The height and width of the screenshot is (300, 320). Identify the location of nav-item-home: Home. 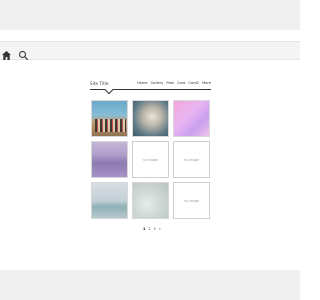
(142, 83).